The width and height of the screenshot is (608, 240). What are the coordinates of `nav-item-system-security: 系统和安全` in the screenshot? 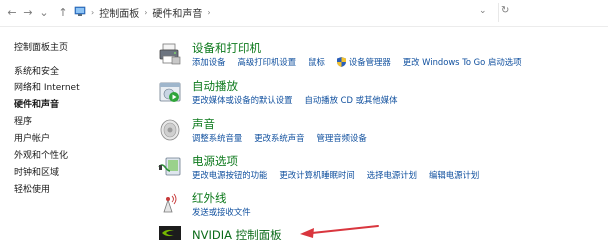 It's located at (36, 70).